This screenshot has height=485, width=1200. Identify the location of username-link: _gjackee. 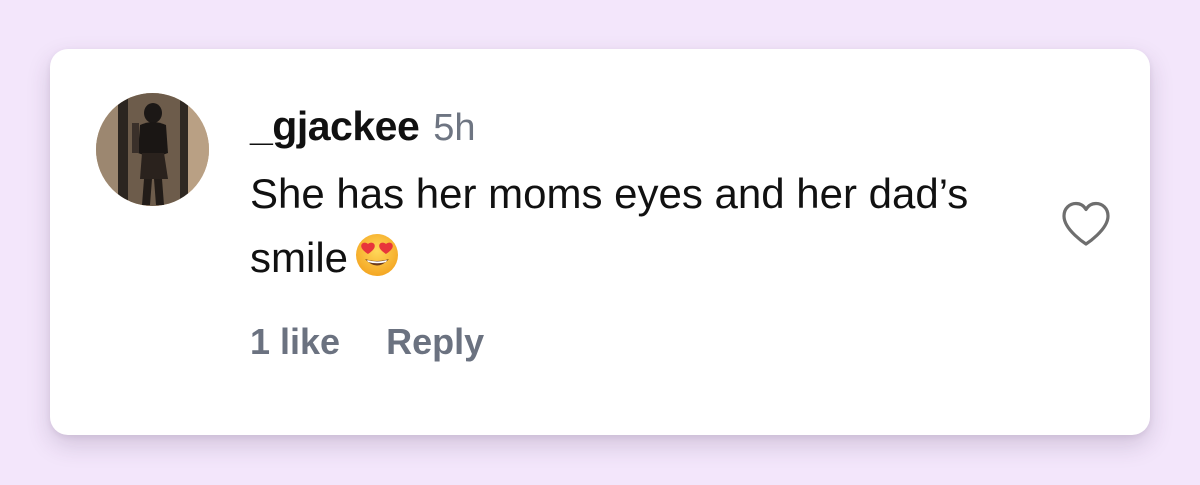
(335, 126).